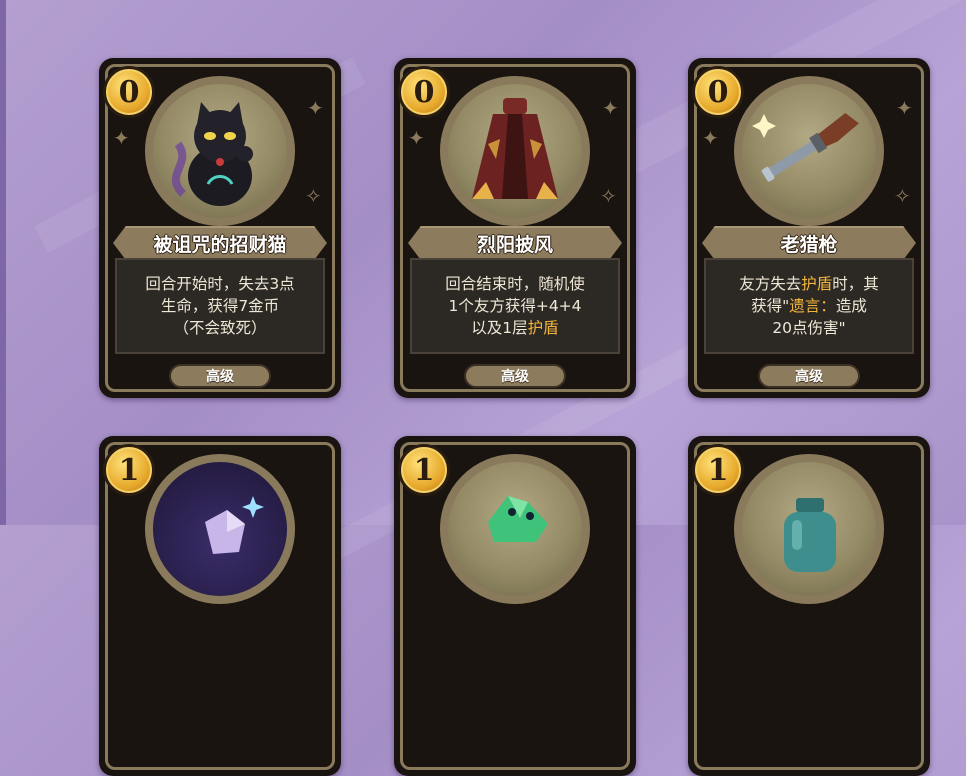 This screenshot has height=776, width=966. What do you see at coordinates (3, 262) in the screenshot?
I see `left-edge-strip` at bounding box center [3, 262].